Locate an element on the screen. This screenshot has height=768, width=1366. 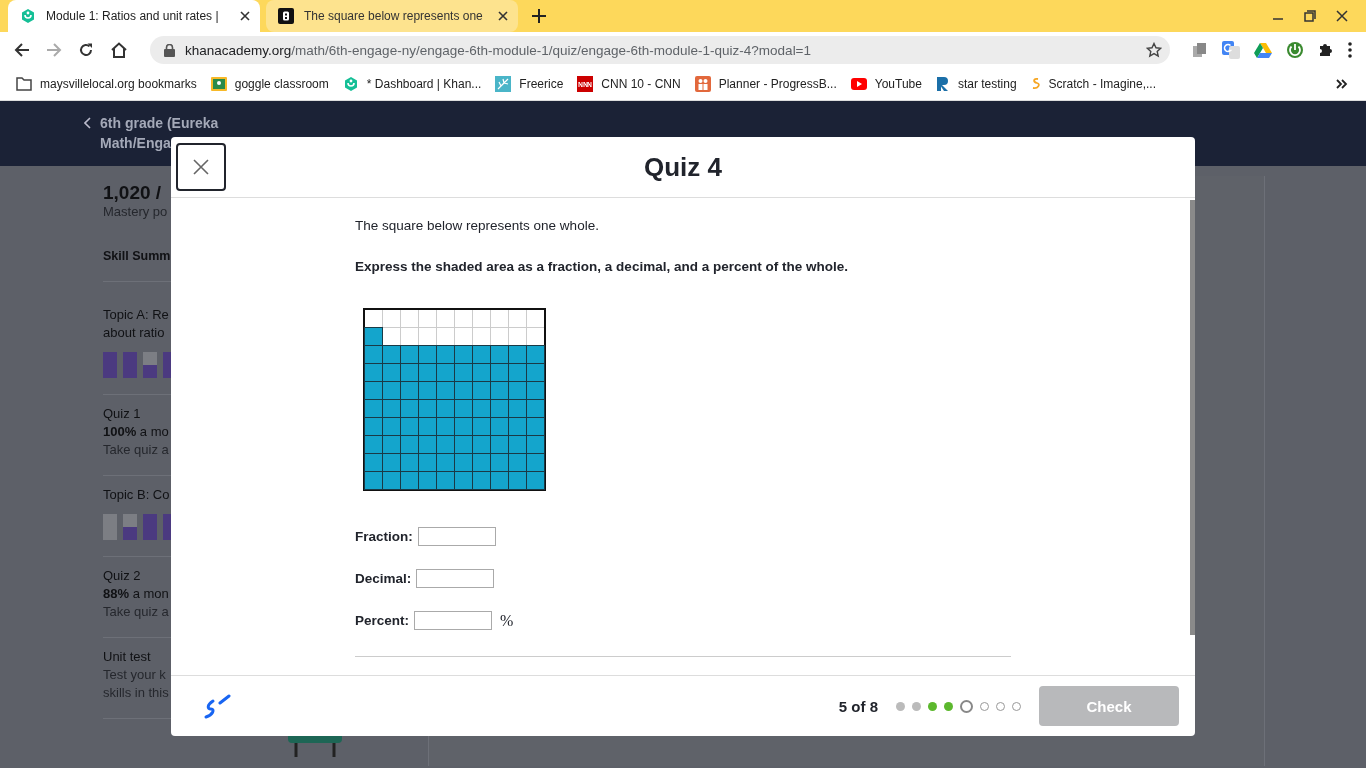
scribble-pen-icon is located at coordinates (217, 706).